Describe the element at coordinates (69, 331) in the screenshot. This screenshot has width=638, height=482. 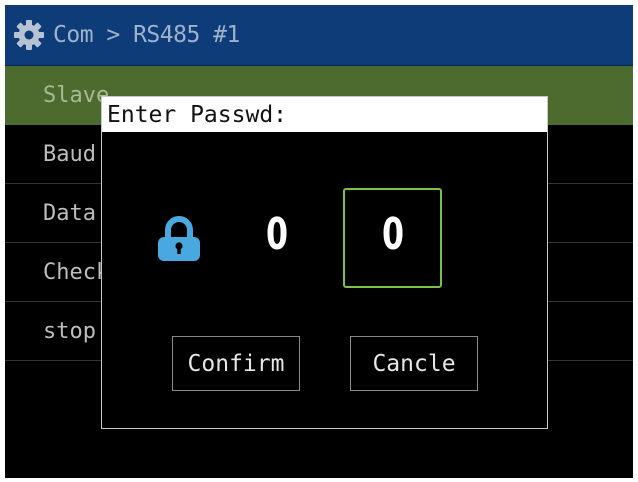
I see `menu-item-label: stop` at that location.